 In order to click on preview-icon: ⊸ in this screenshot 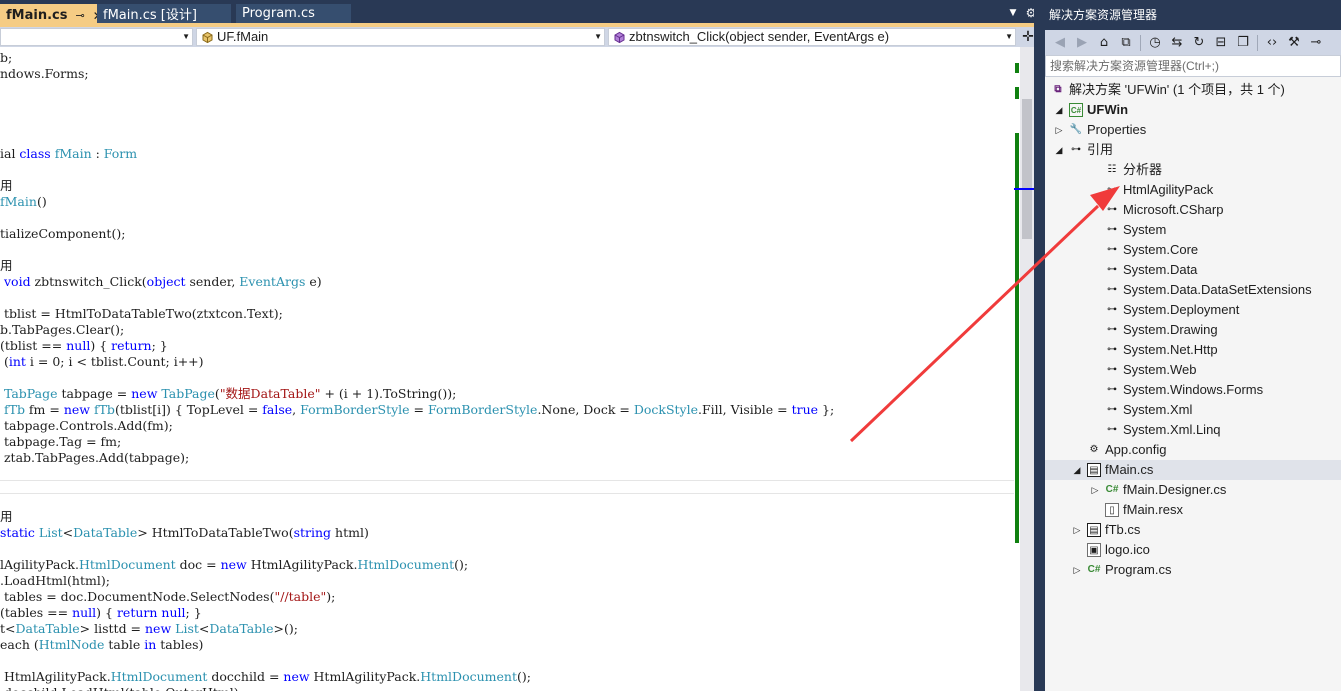, I will do `click(1316, 43)`.